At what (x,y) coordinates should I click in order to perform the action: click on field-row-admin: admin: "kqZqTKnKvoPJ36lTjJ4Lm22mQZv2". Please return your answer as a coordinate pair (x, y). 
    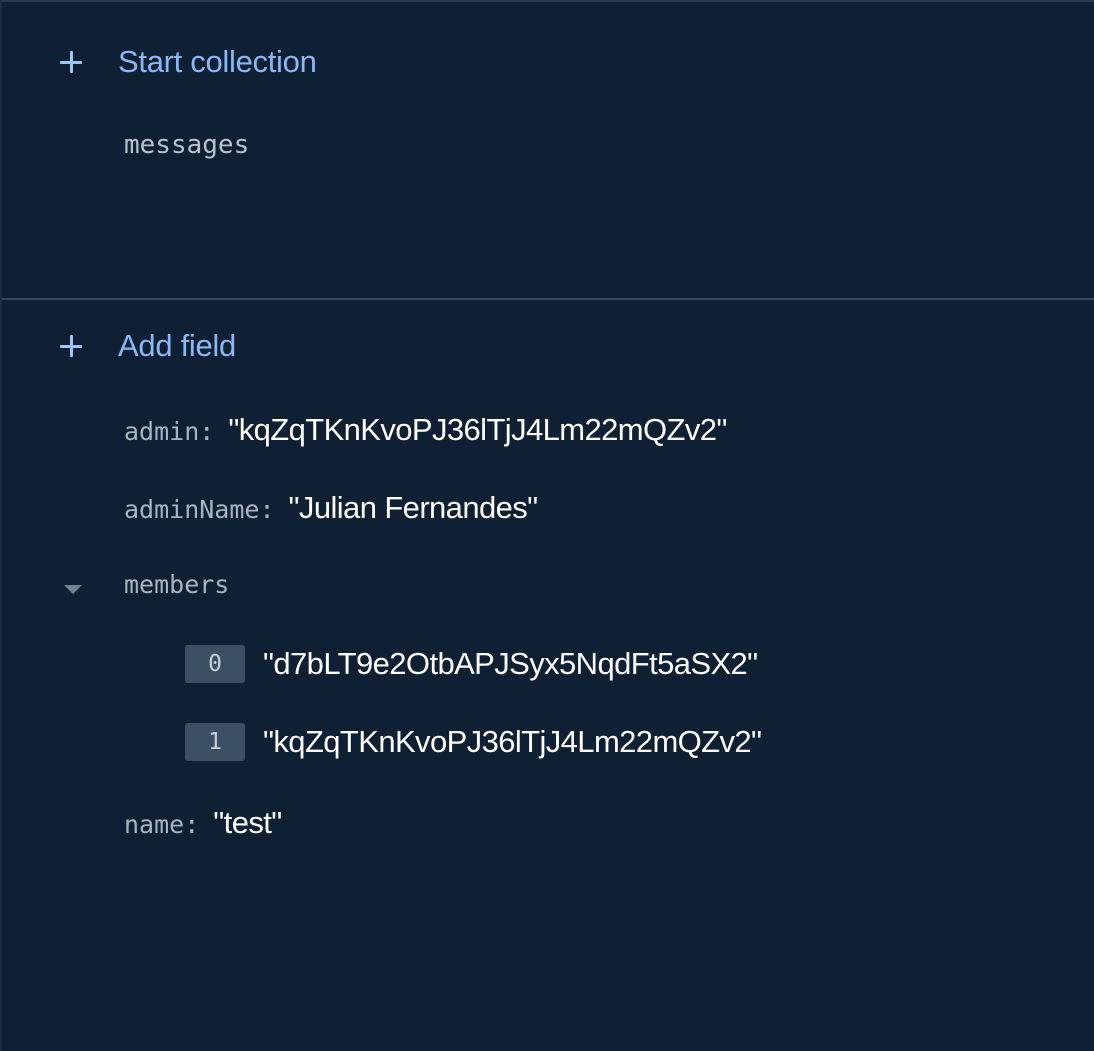
    Looking at the image, I should click on (425, 430).